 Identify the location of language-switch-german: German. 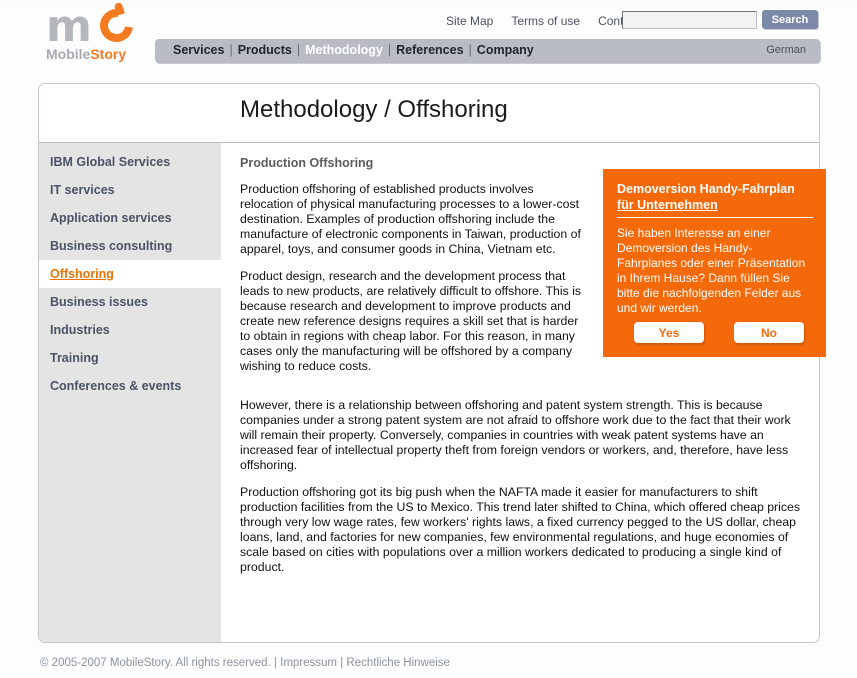
(786, 50).